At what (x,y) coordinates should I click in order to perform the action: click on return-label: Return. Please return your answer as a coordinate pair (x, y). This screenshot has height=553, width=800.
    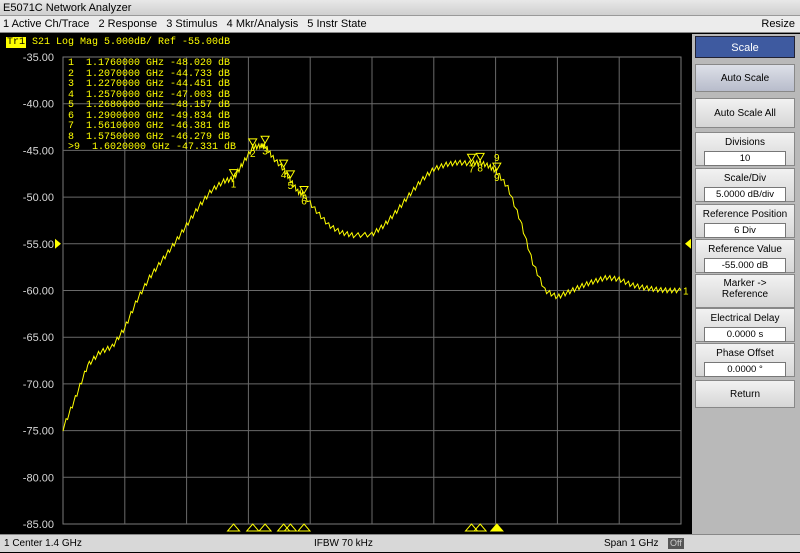
    Looking at the image, I should click on (744, 394).